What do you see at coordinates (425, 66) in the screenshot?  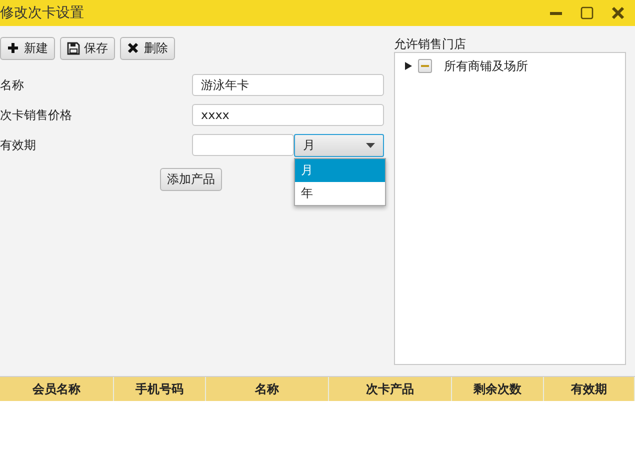 I see `tree-checkbox` at bounding box center [425, 66].